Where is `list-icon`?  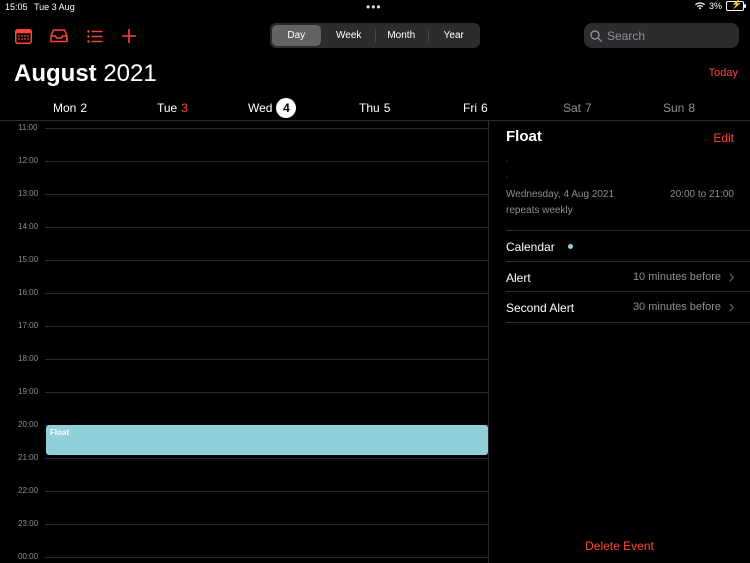
list-icon is located at coordinates (95, 36).